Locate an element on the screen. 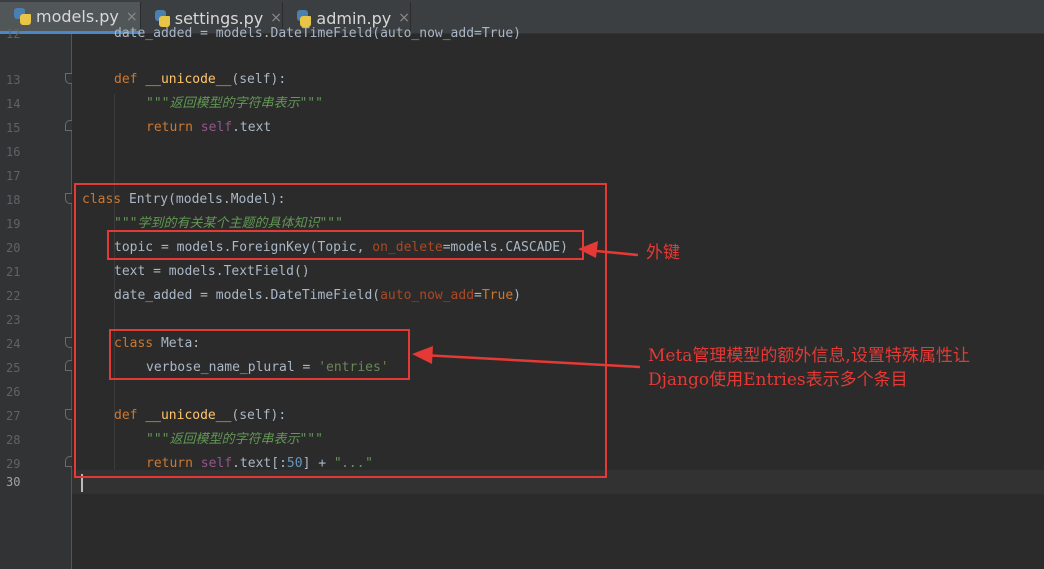  annotation-arrows is located at coordinates (526, 305).